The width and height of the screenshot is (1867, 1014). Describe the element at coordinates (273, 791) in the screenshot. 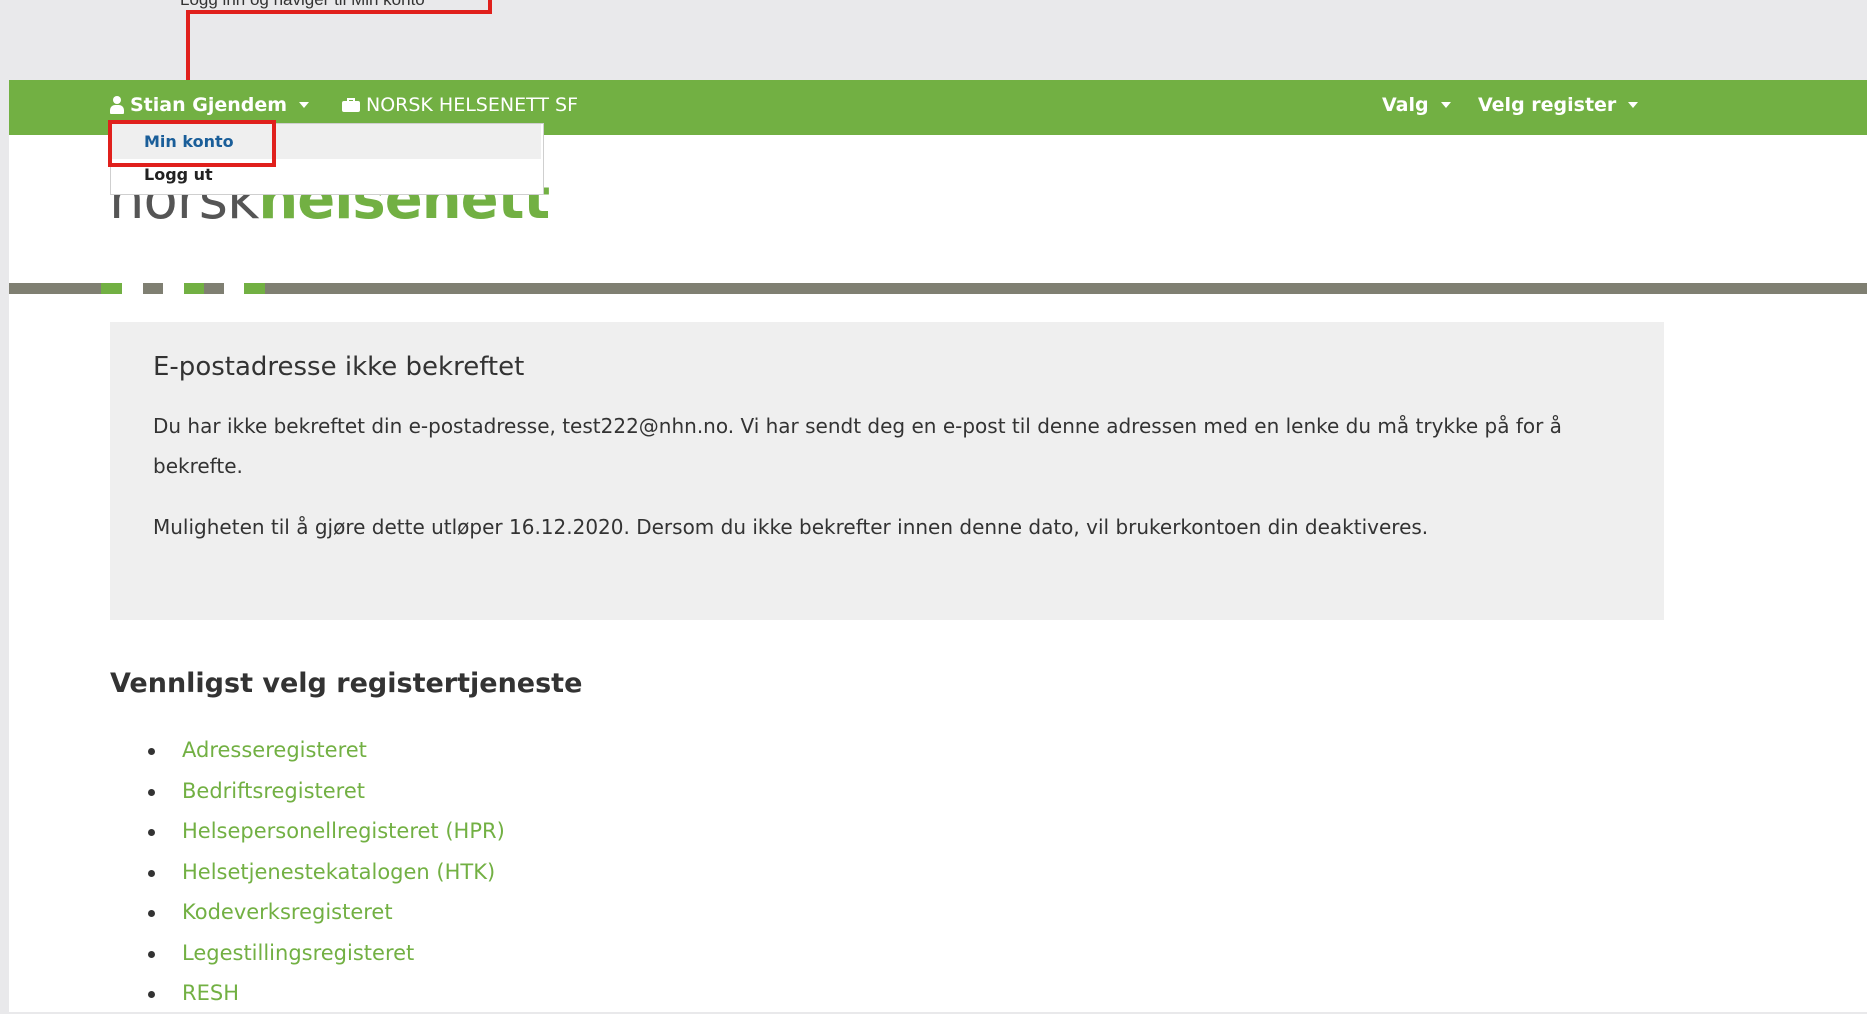

I see `register-link-bedriftsregisteret: Bedriftsregisteret` at that location.